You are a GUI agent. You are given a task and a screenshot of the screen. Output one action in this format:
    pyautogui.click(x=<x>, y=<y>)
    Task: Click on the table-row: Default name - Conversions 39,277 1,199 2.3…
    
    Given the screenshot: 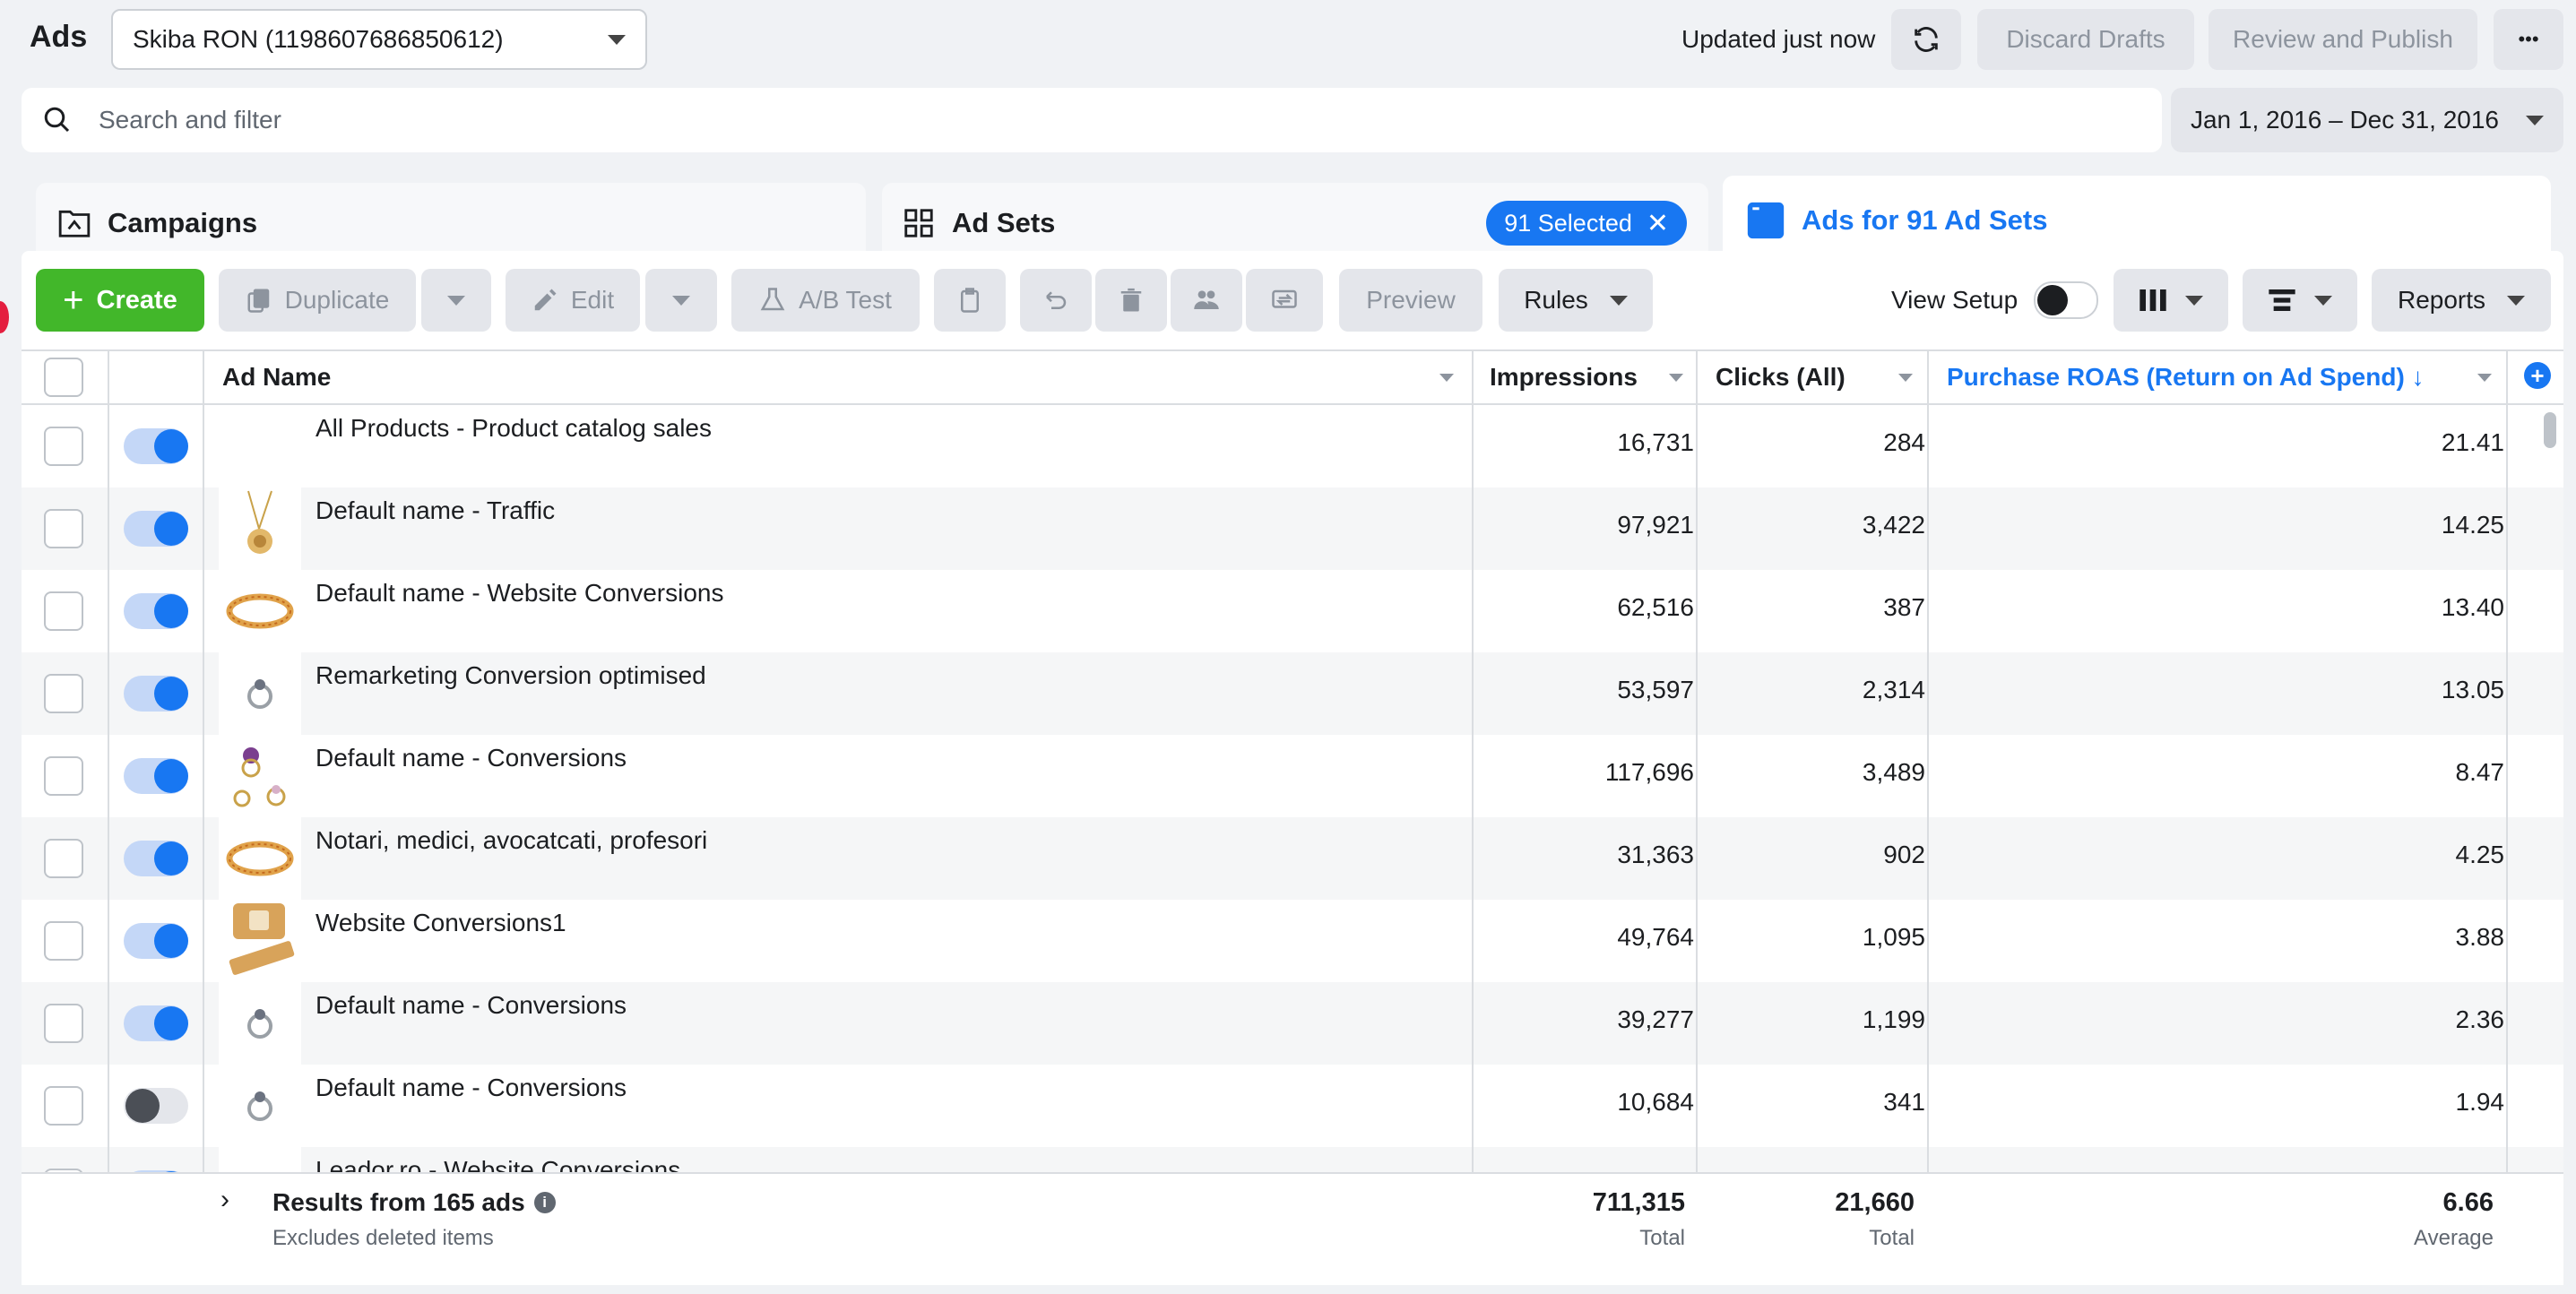 What is the action you would take?
    pyautogui.click(x=1292, y=1023)
    